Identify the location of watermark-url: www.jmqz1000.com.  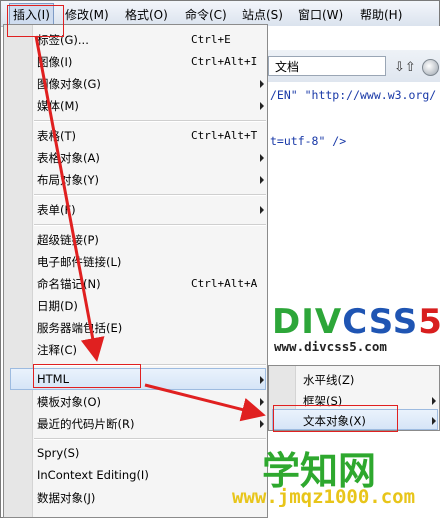
(324, 497).